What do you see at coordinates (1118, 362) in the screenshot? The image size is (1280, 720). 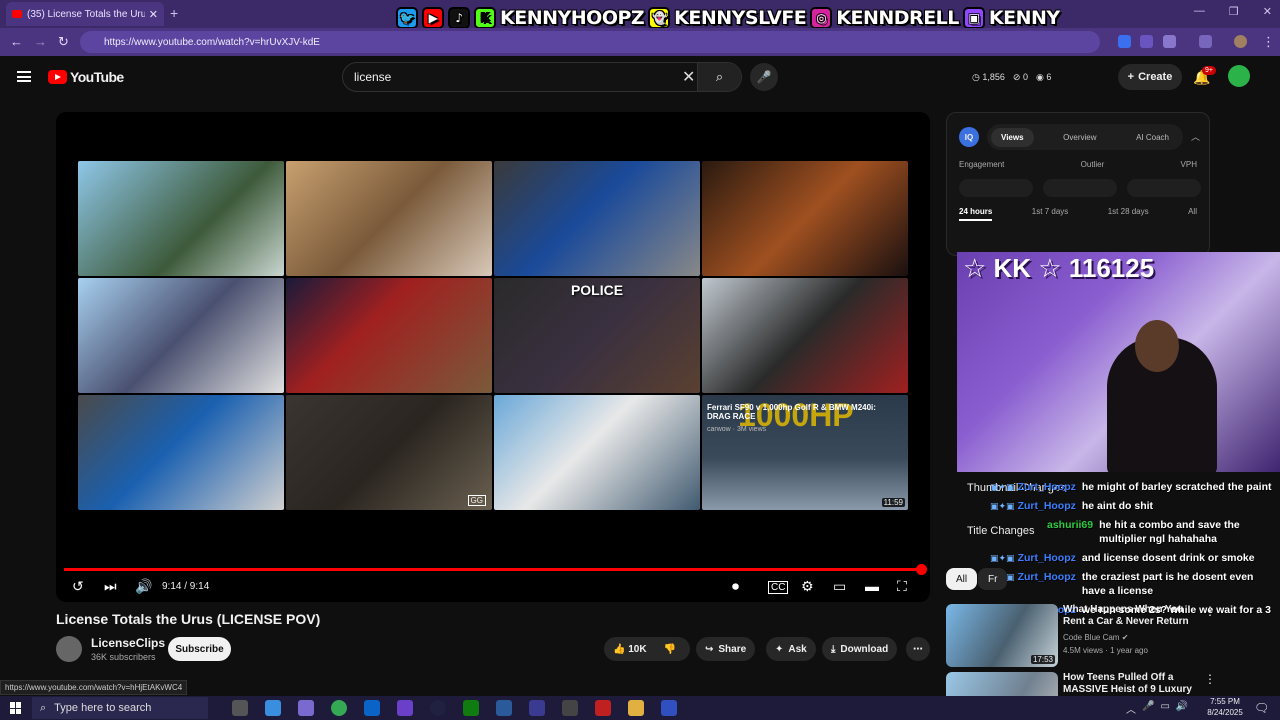 I see `streamer-webcam: ☆ KK ☆ 116125` at bounding box center [1118, 362].